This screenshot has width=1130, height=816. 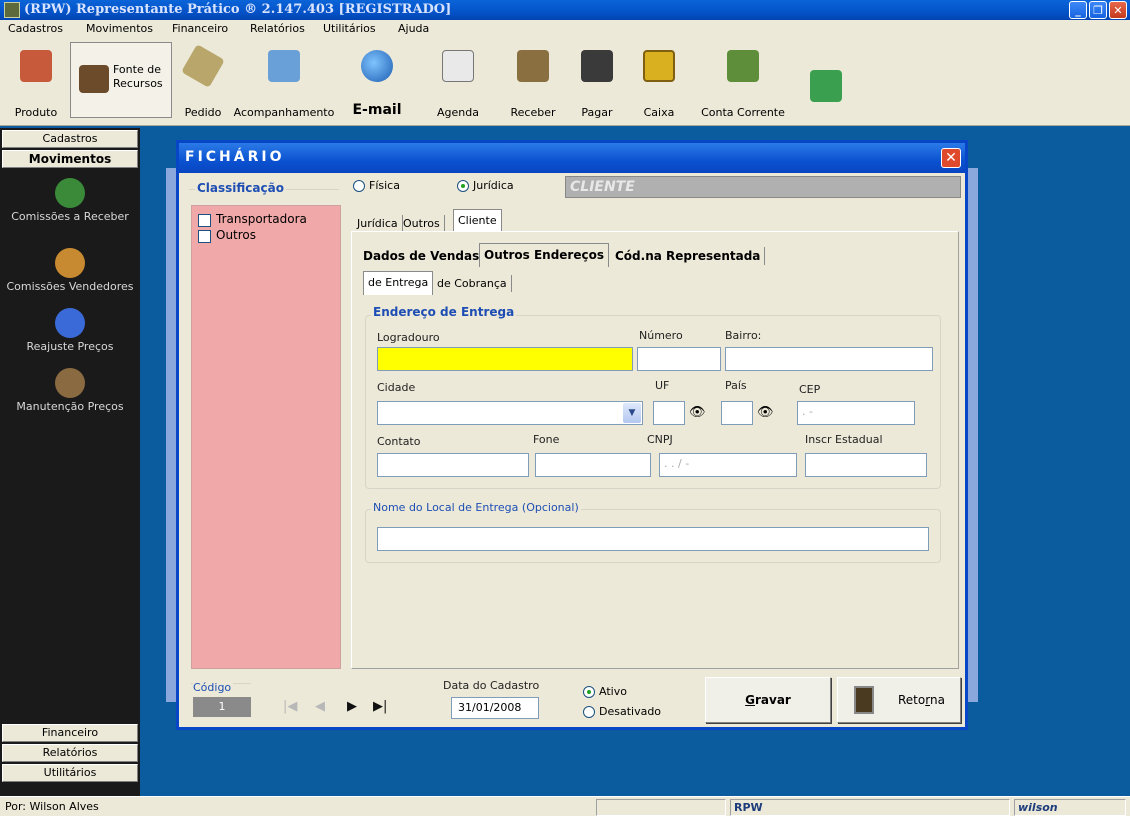 I want to click on checkbox-outros, so click(x=204, y=236).